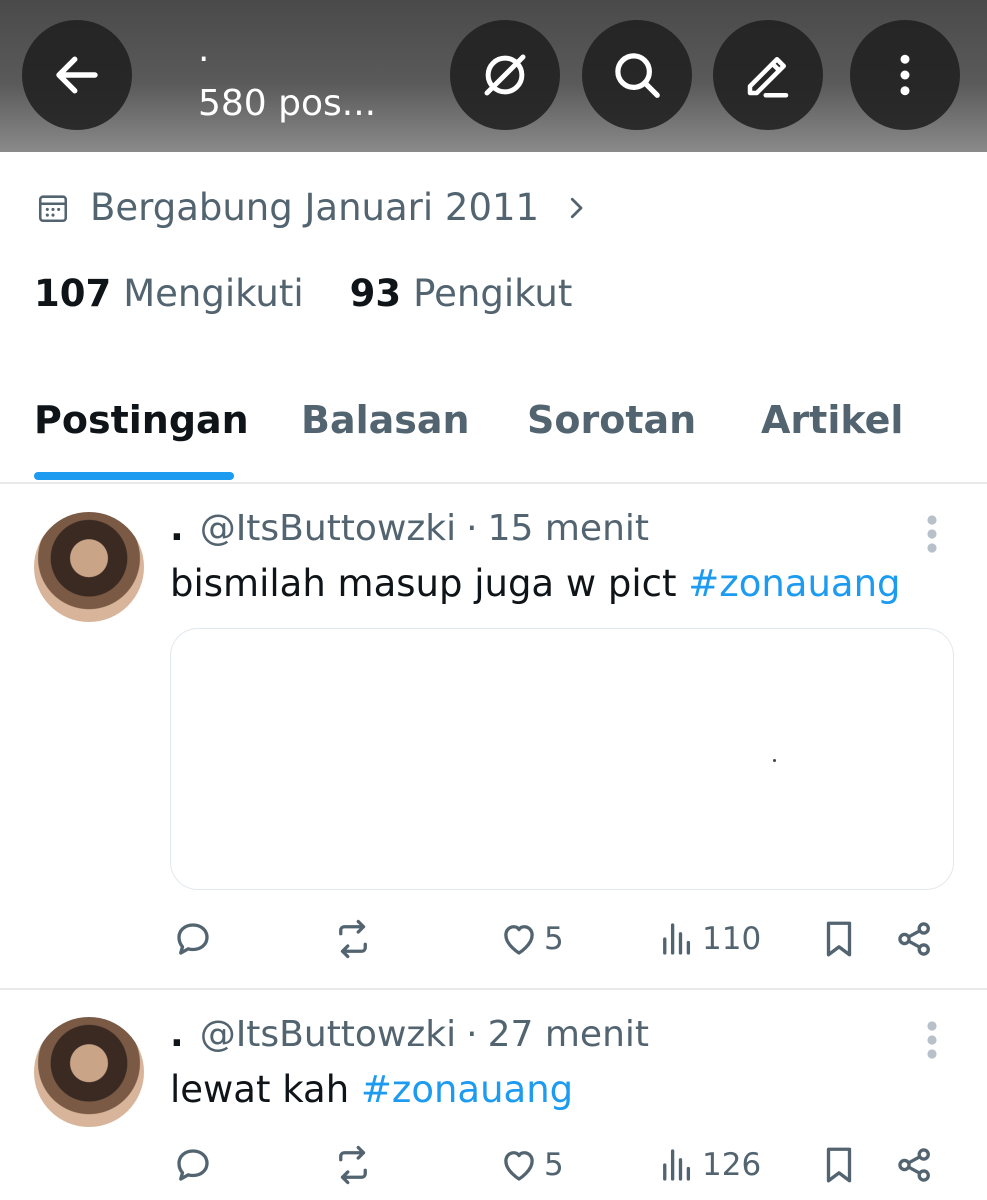  I want to click on more-options-button, so click(905, 75).